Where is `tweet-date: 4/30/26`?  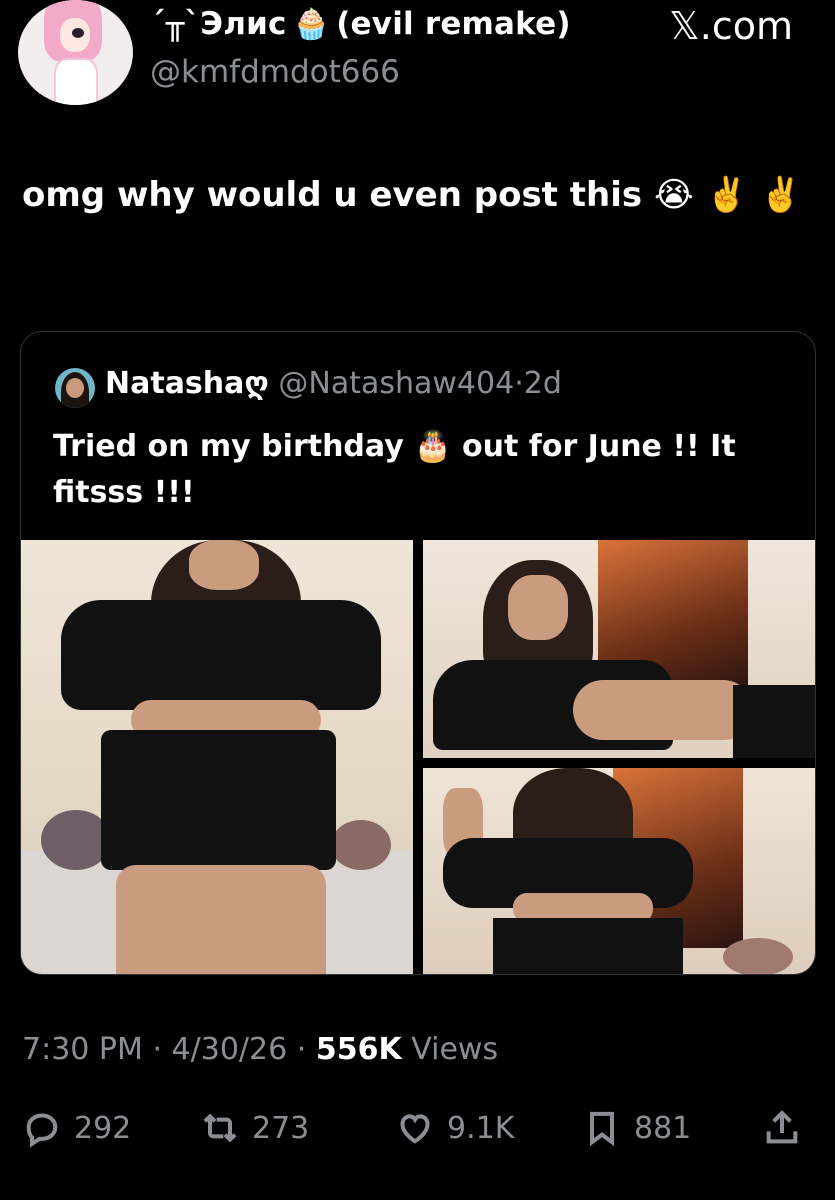 tweet-date: 4/30/26 is located at coordinates (230, 1049).